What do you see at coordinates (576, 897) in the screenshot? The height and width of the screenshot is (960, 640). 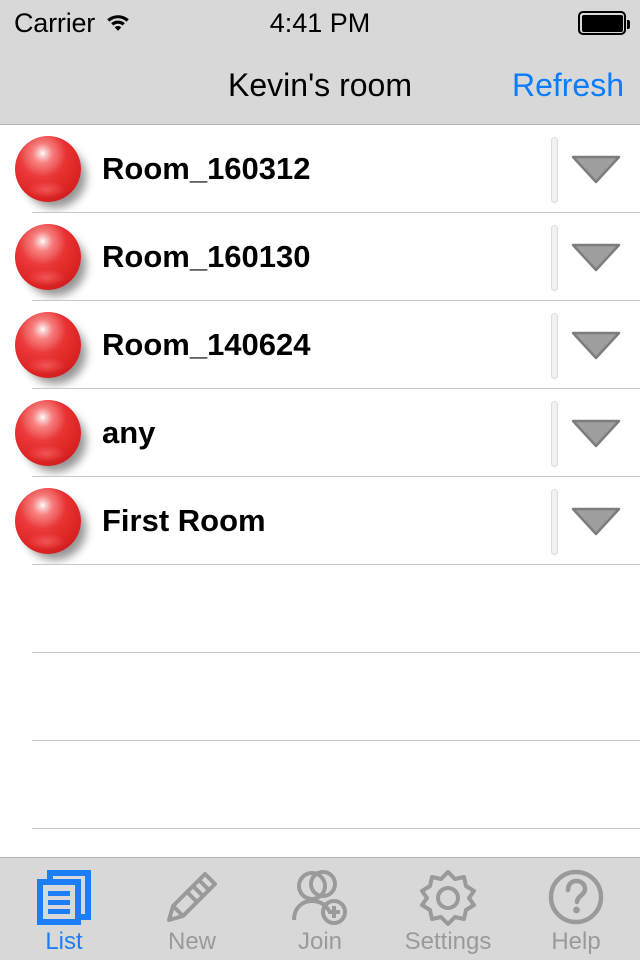 I see `question-circle-icon` at bounding box center [576, 897].